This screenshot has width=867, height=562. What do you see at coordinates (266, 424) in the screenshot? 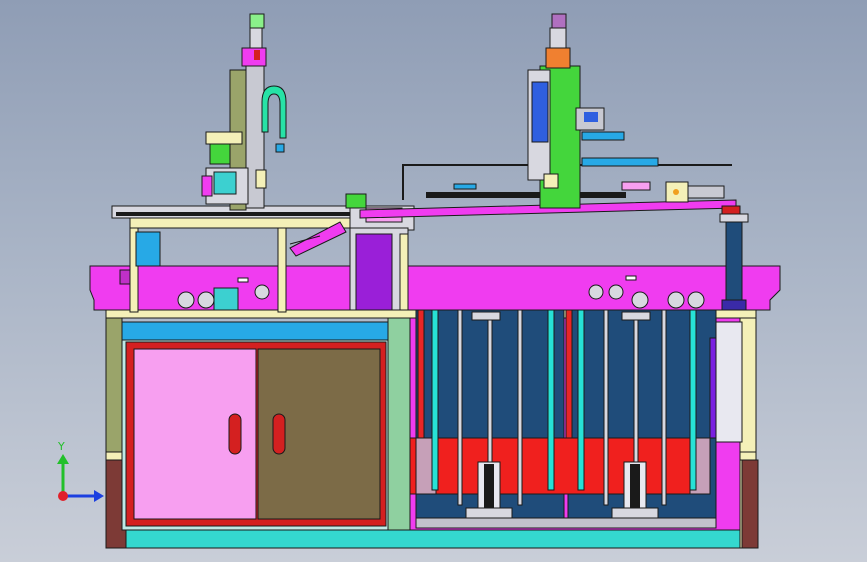
I see `left-cabinet` at bounding box center [266, 424].